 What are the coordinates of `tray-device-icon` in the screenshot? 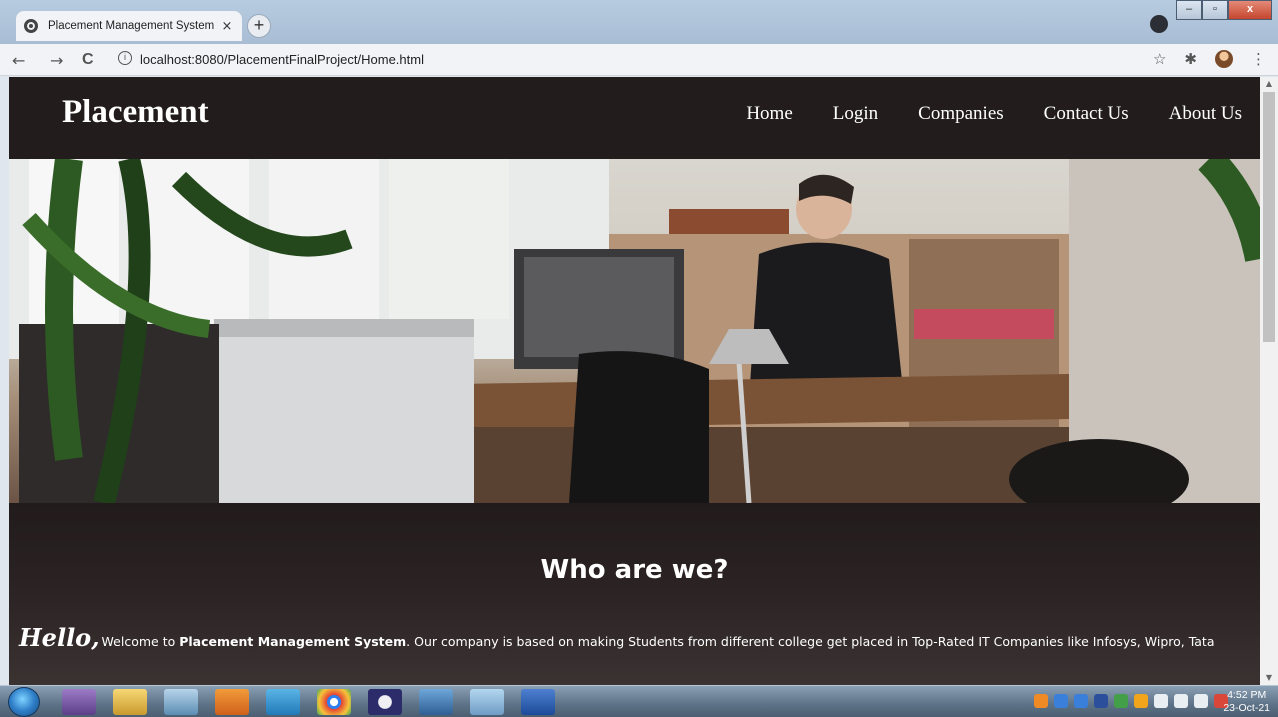 It's located at (1161, 701).